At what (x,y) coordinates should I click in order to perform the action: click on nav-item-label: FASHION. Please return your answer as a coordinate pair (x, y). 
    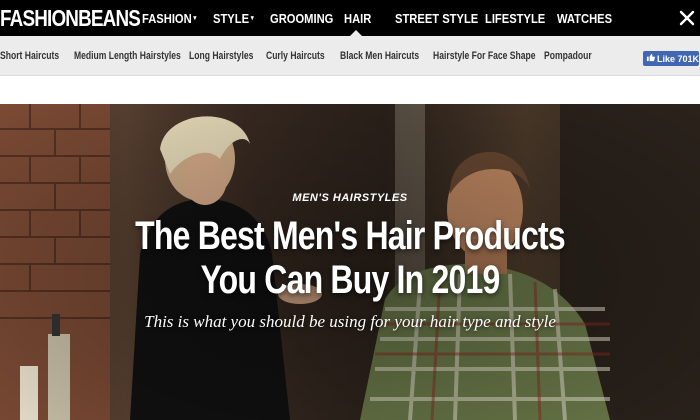
    Looking at the image, I should click on (167, 18).